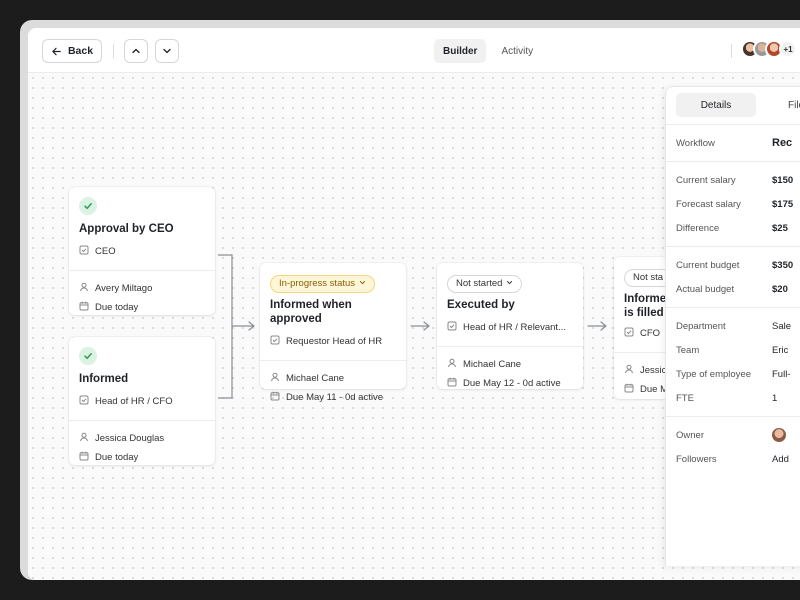 The width and height of the screenshot is (800, 600). What do you see at coordinates (414, 50) in the screenshot?
I see `top-bar: Back Builder Activity +1` at bounding box center [414, 50].